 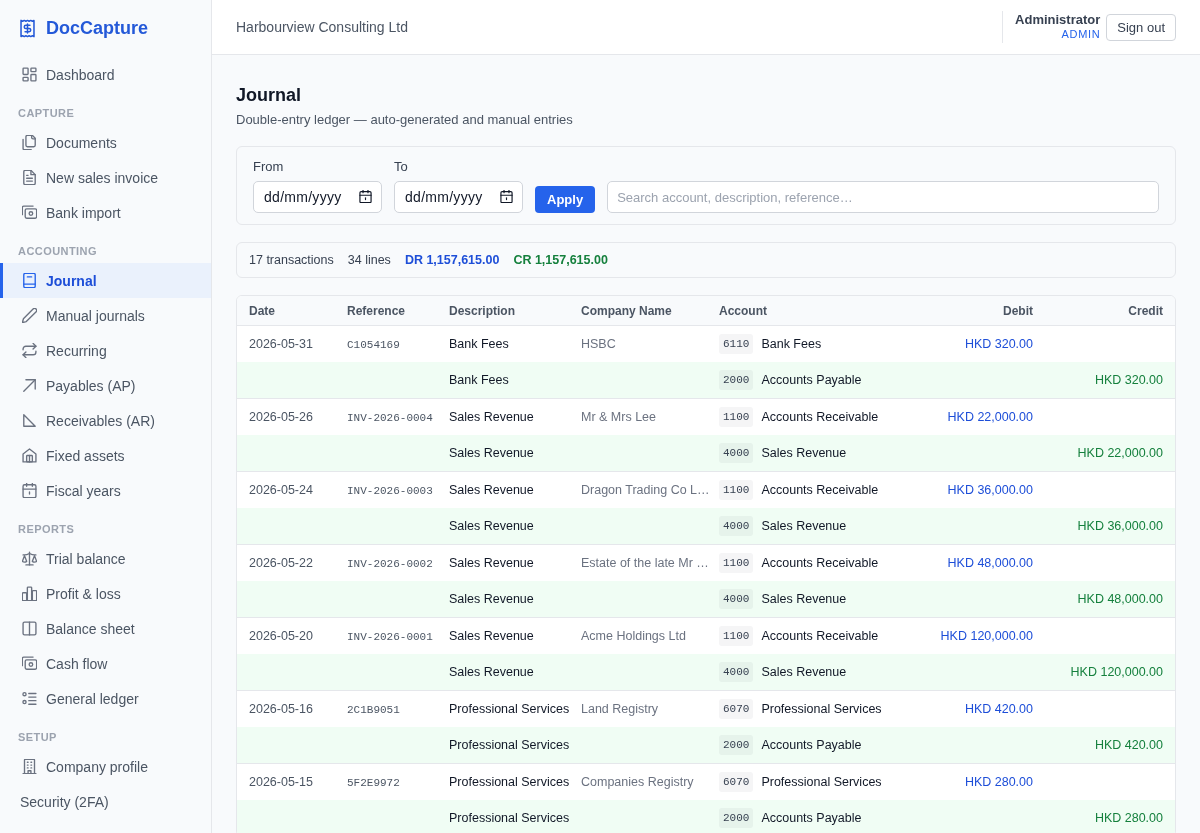 What do you see at coordinates (743, 310) in the screenshot?
I see `column-header: Account` at bounding box center [743, 310].